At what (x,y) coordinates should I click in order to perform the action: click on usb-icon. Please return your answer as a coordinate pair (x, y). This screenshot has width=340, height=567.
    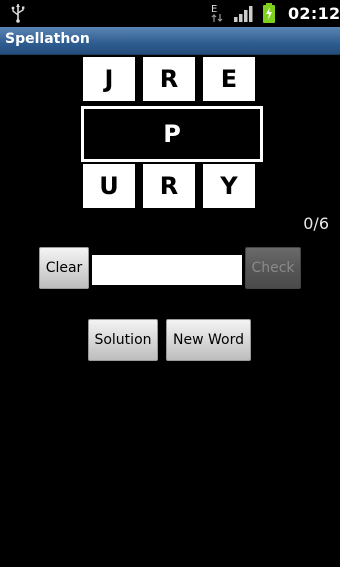
    Looking at the image, I should click on (18, 13).